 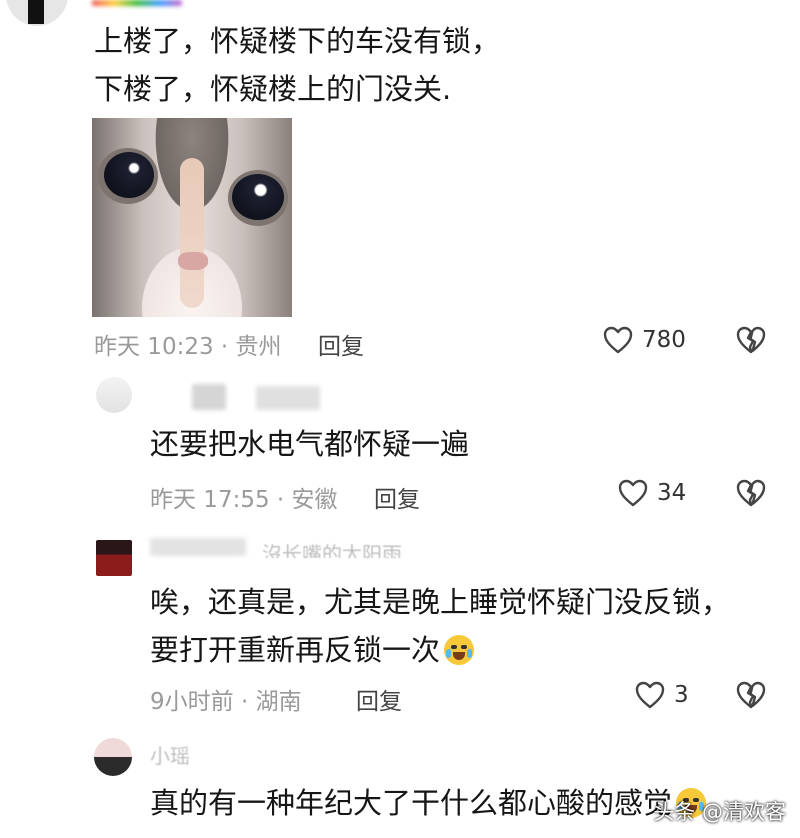 I want to click on comment-time-location: 9小时前 · 湖南, so click(x=226, y=702).